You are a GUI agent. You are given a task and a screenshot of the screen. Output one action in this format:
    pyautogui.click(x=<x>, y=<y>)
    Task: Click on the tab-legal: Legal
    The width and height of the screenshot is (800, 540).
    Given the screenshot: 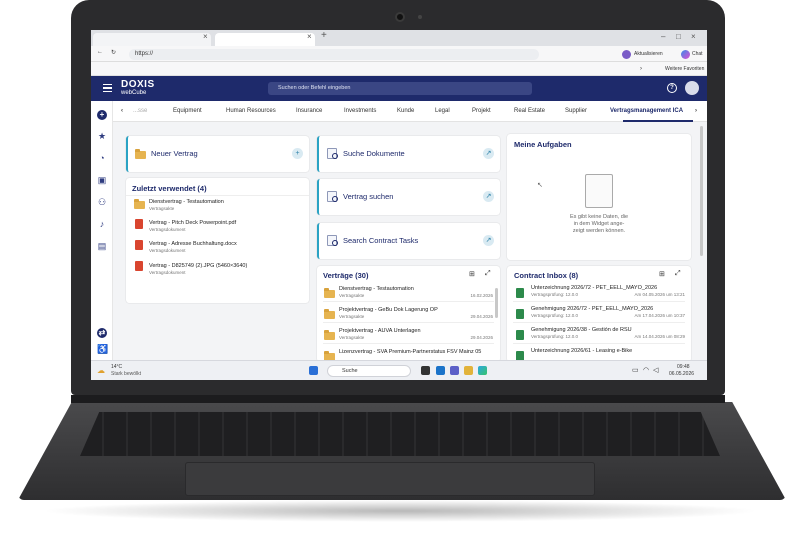 What is the action you would take?
    pyautogui.click(x=442, y=111)
    